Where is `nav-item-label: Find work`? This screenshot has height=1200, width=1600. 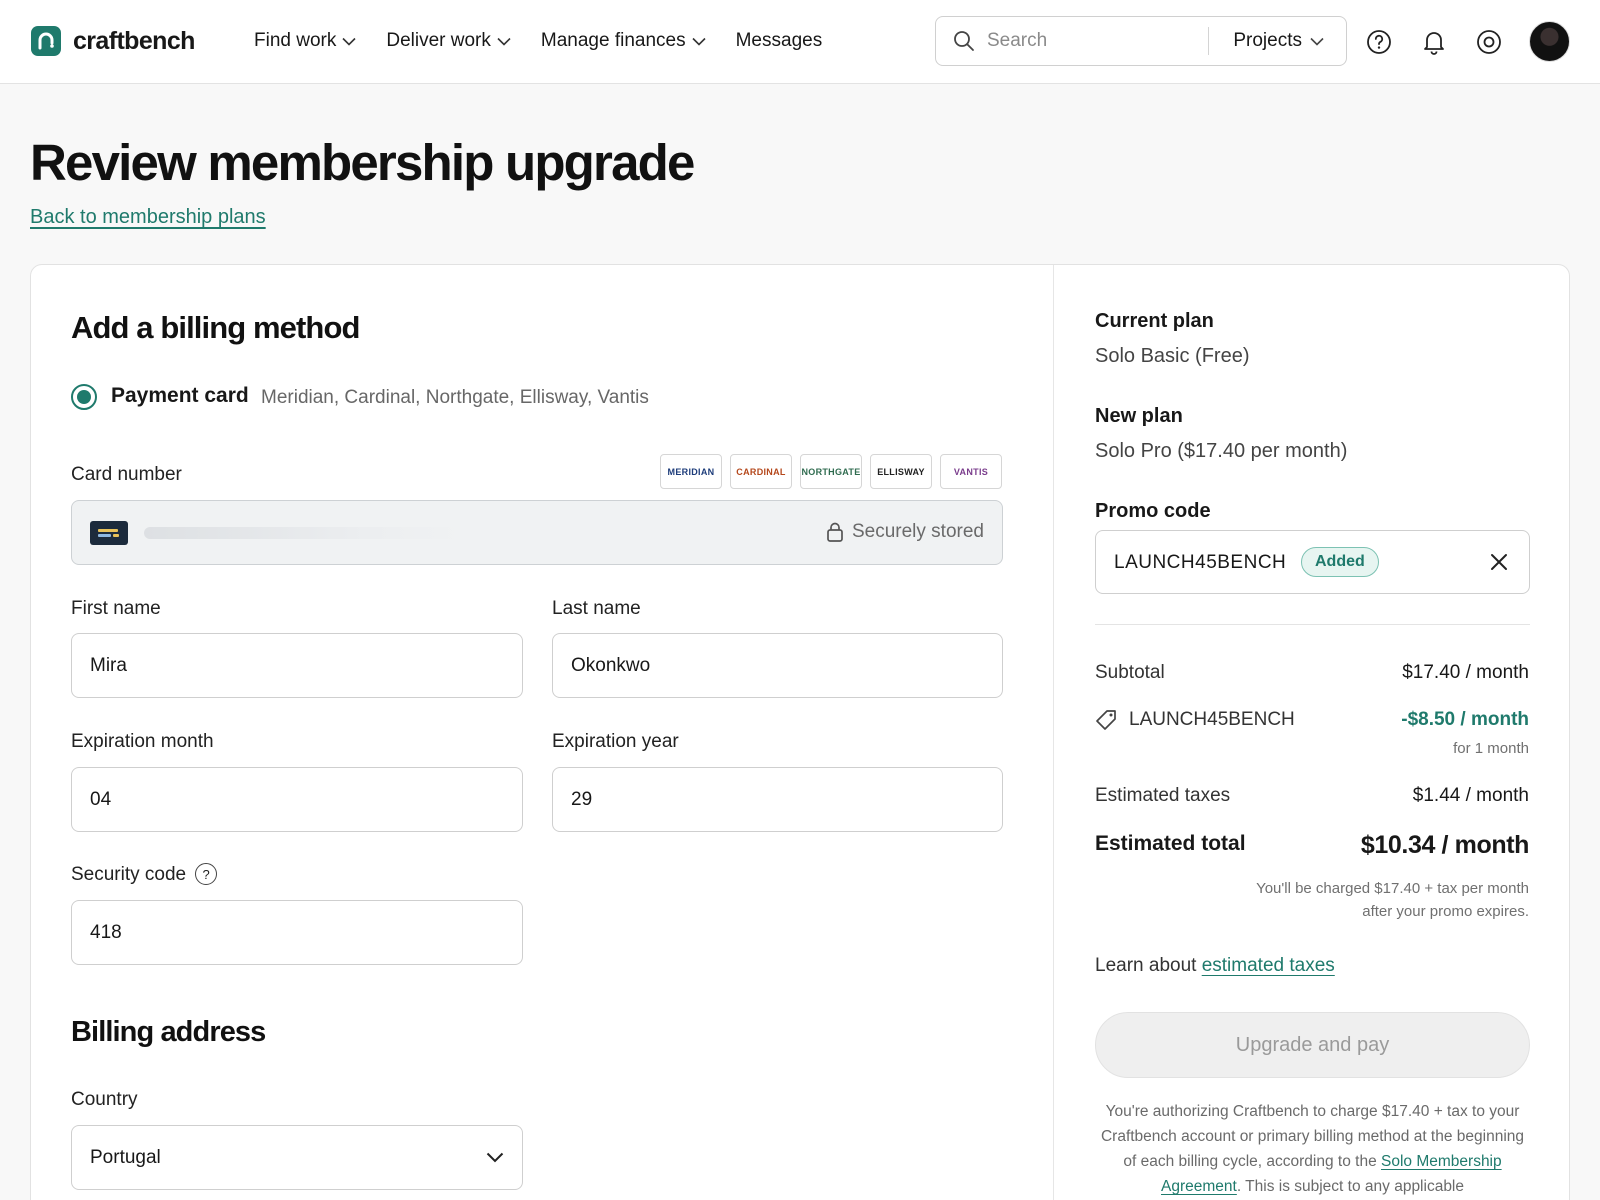
nav-item-label: Find work is located at coordinates (295, 40).